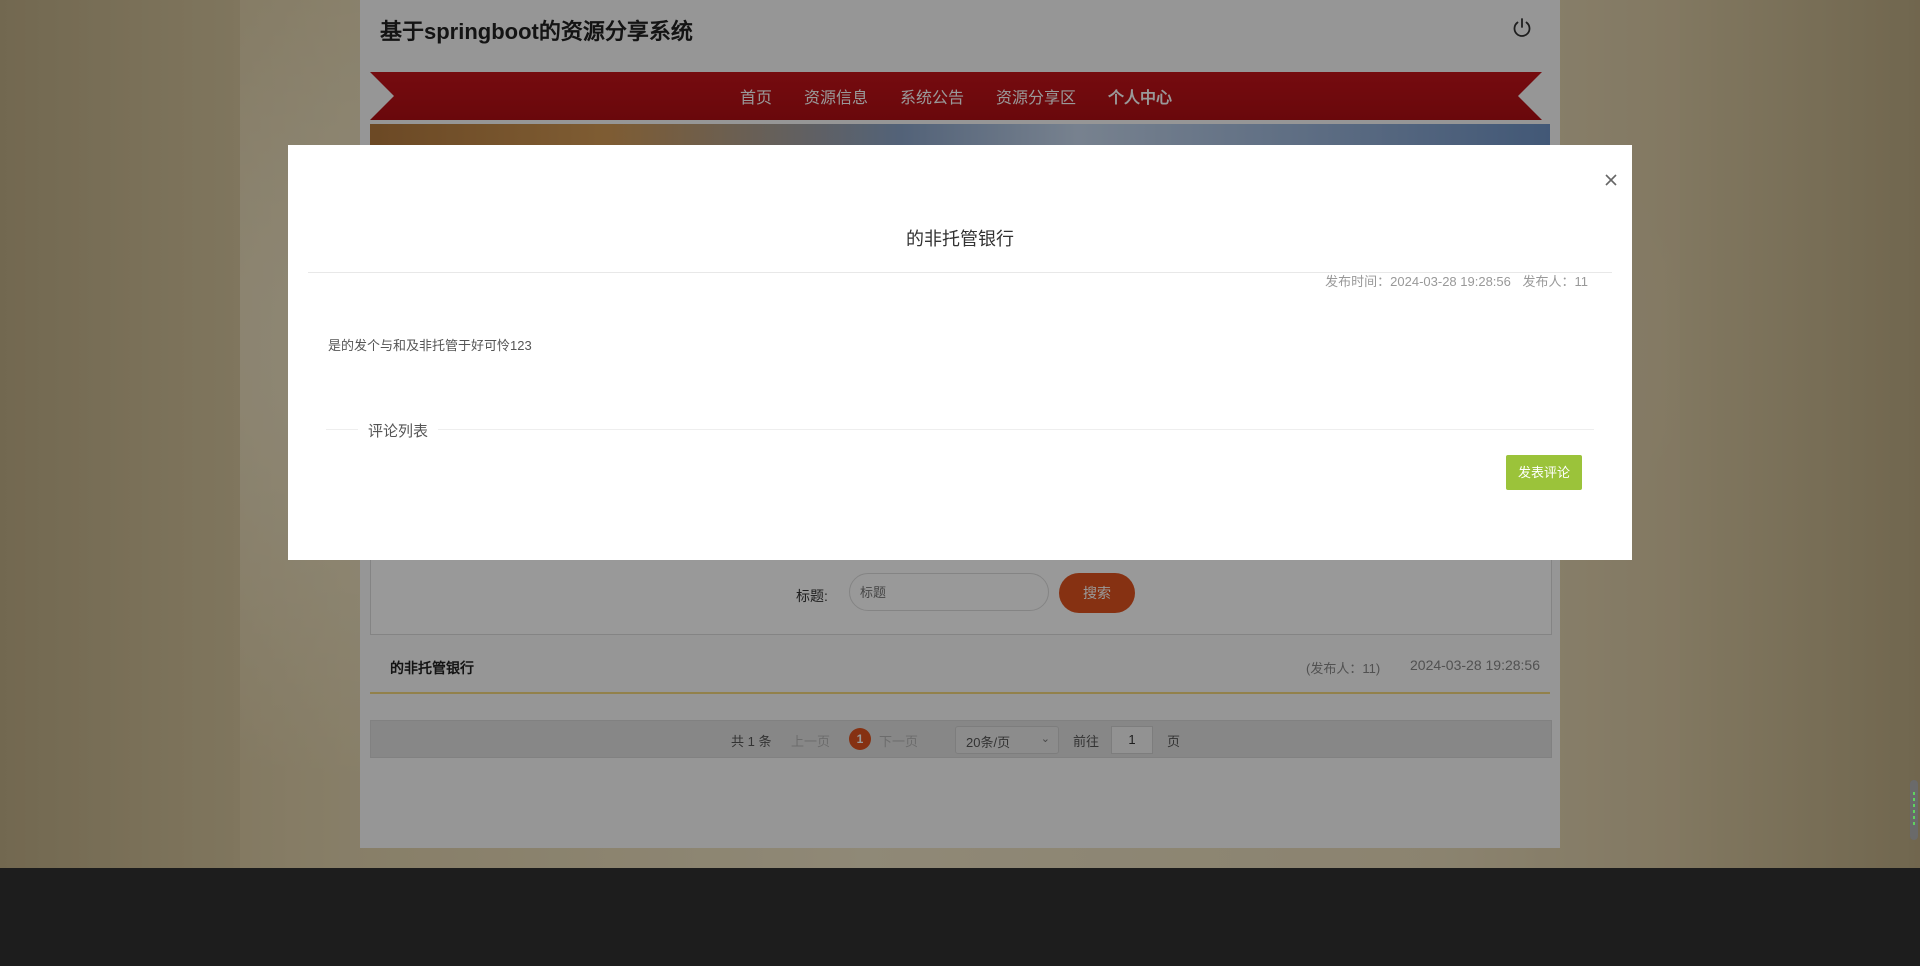 This screenshot has height=966, width=1920. I want to click on dialog-content: 是的发个与和及非托管于好可怜123, so click(430, 345).